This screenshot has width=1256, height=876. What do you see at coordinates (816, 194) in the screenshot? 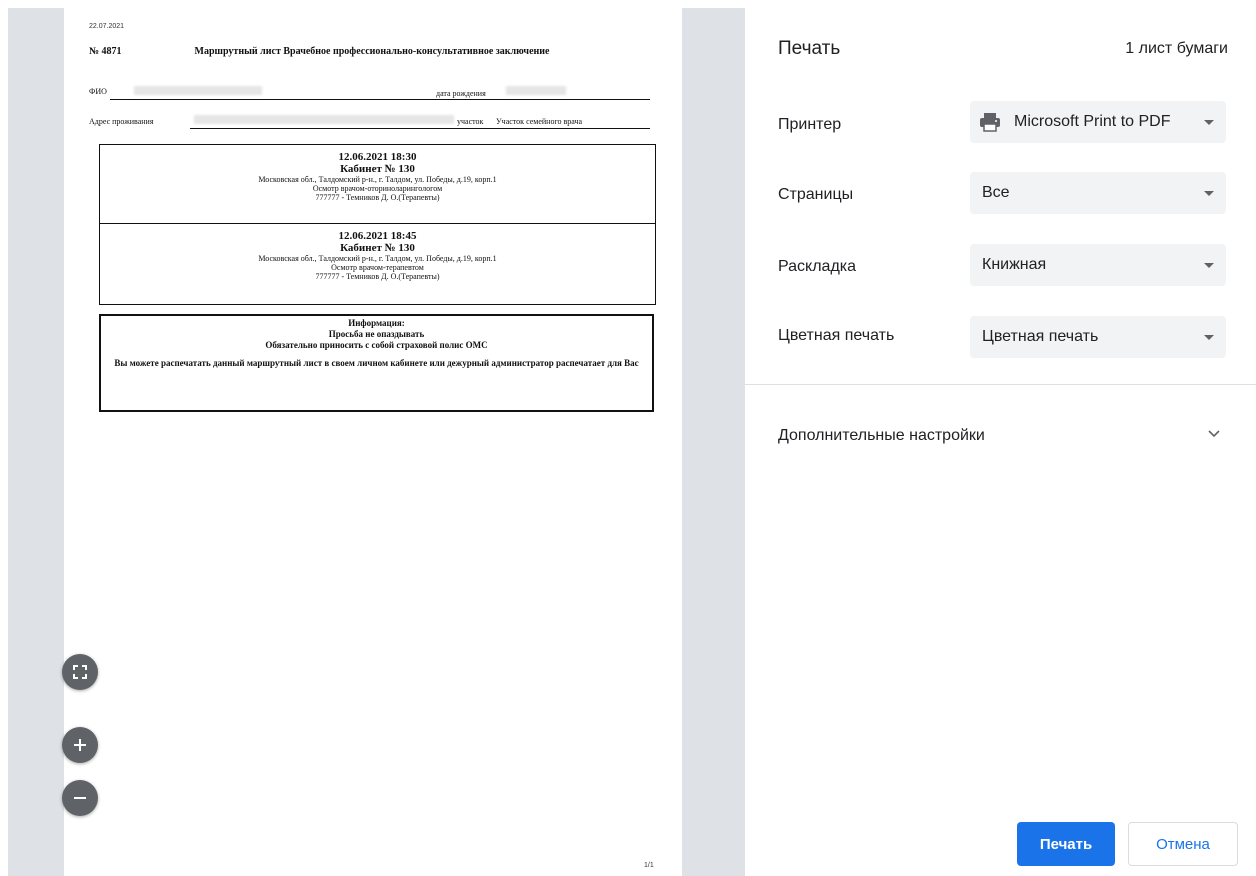
I see `pages-label: Страницы` at bounding box center [816, 194].